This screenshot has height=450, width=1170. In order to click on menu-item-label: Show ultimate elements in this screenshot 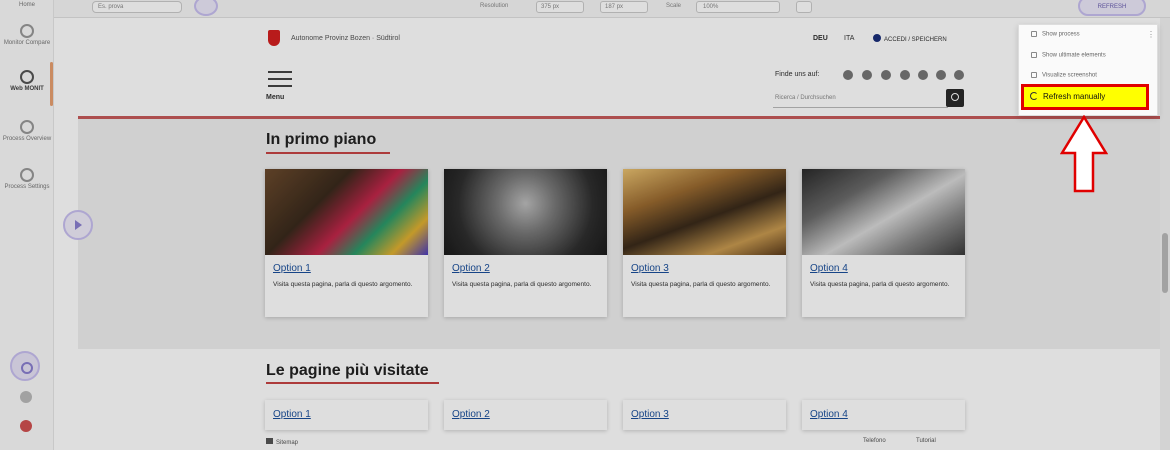, I will do `click(1074, 55)`.